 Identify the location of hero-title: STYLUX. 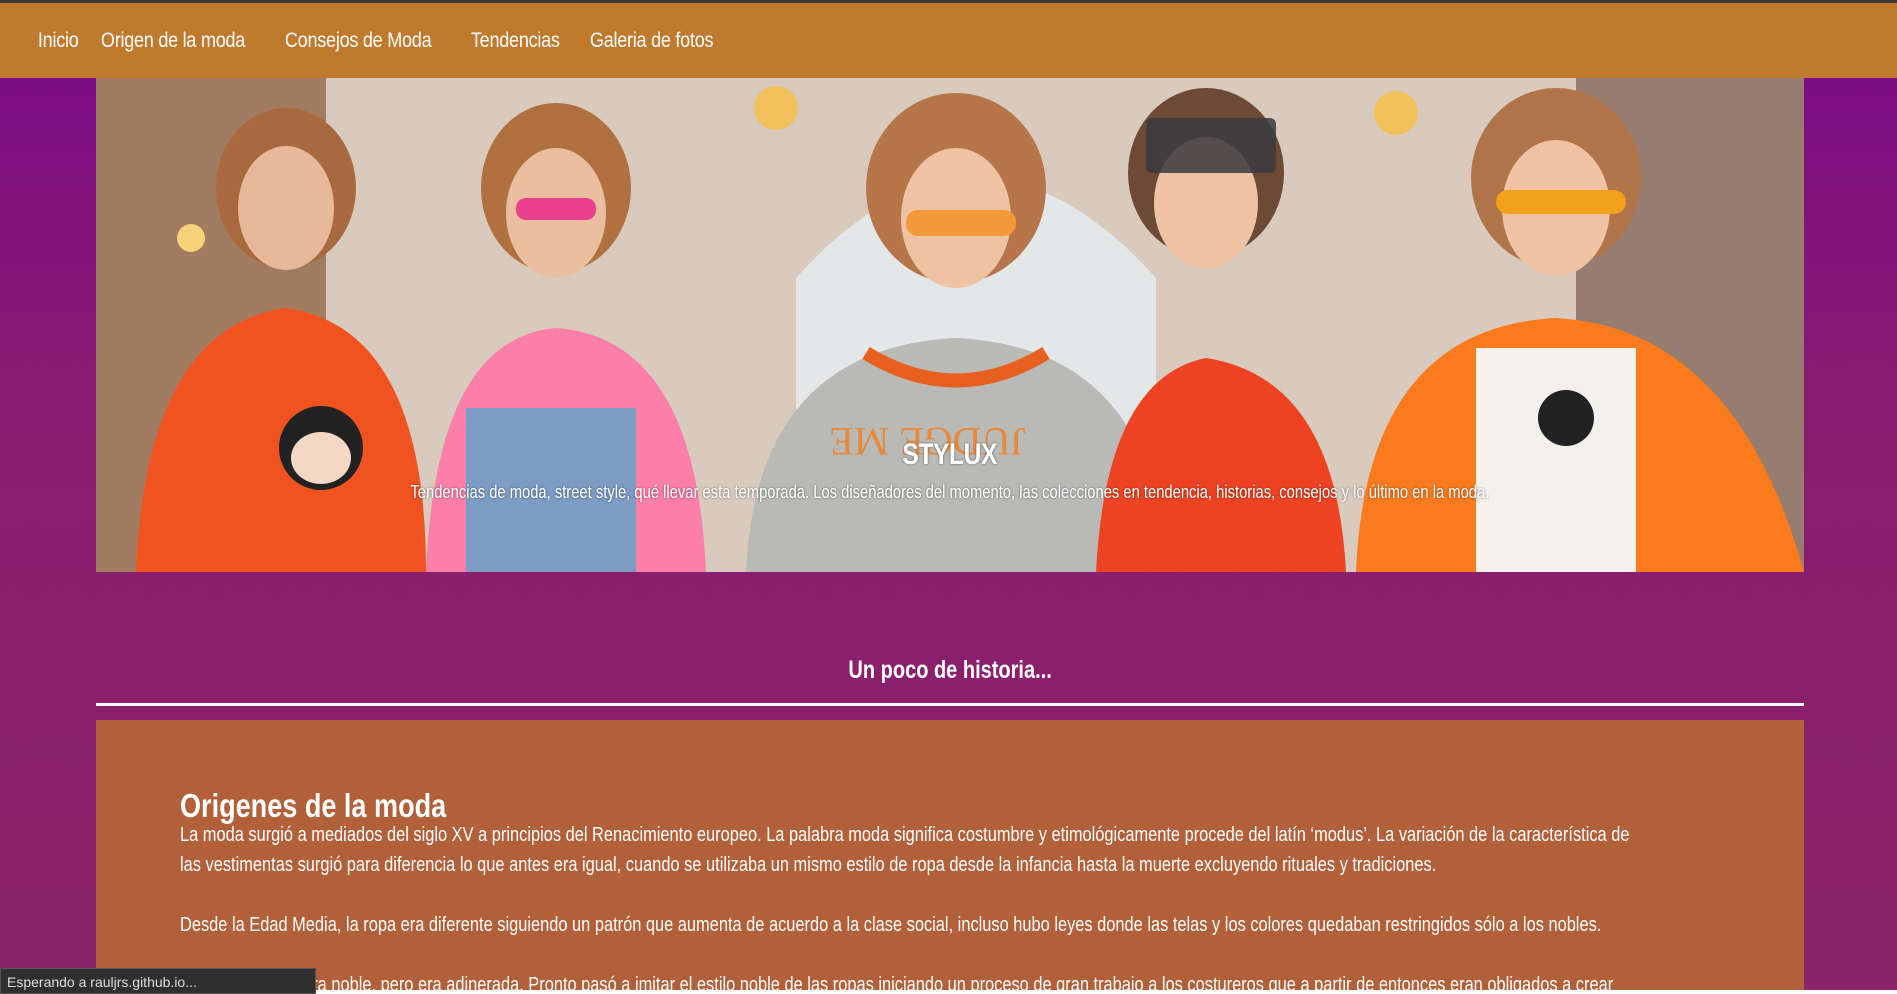
(950, 454).